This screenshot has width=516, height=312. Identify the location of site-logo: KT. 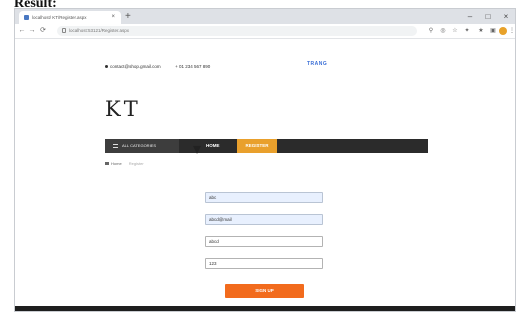
(123, 109).